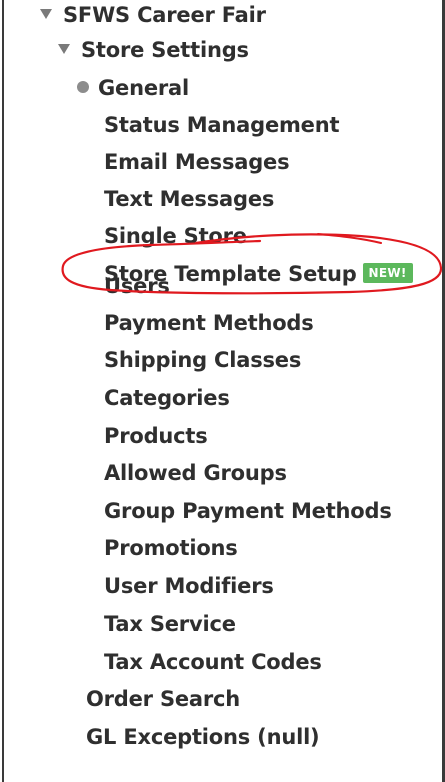 The image size is (445, 782). I want to click on tree-item-categories: Categories, so click(167, 398).